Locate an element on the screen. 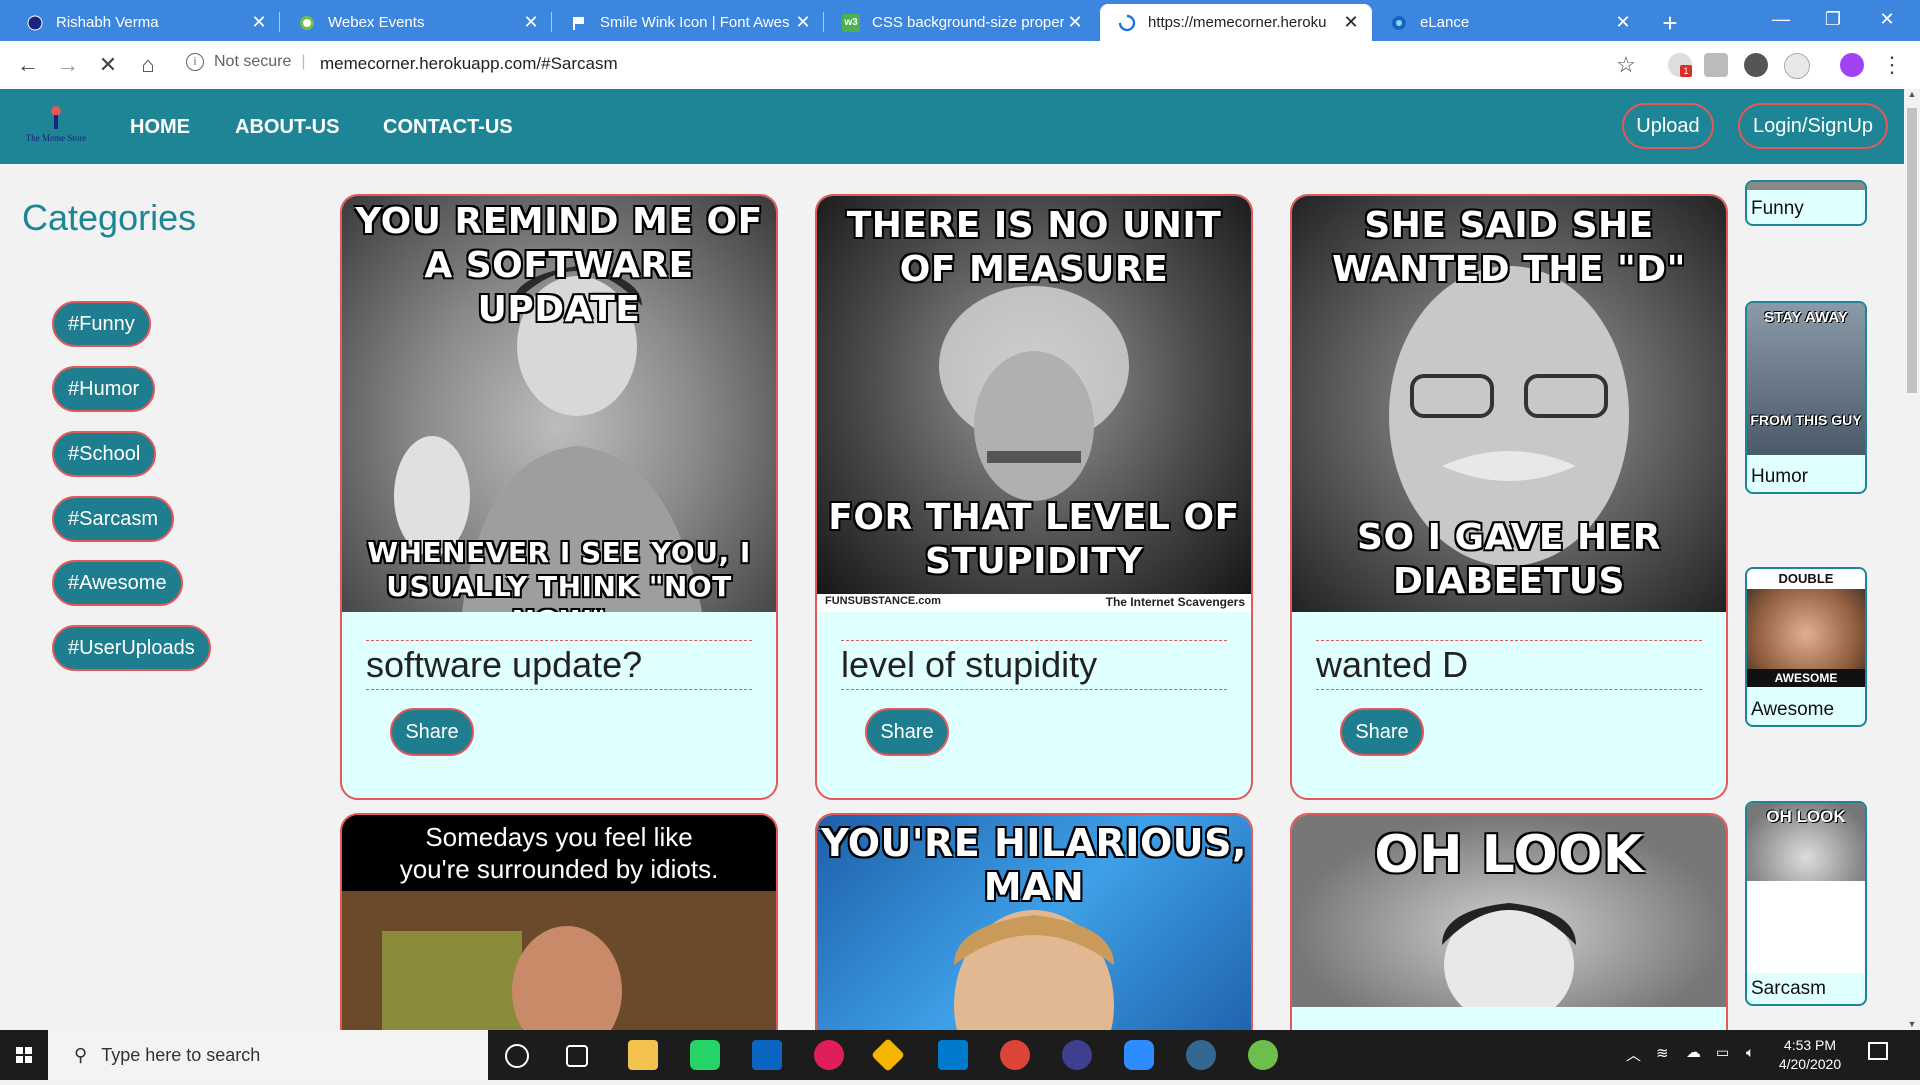 This screenshot has width=1920, height=1085. whatsapp-icon is located at coordinates (705, 1055).